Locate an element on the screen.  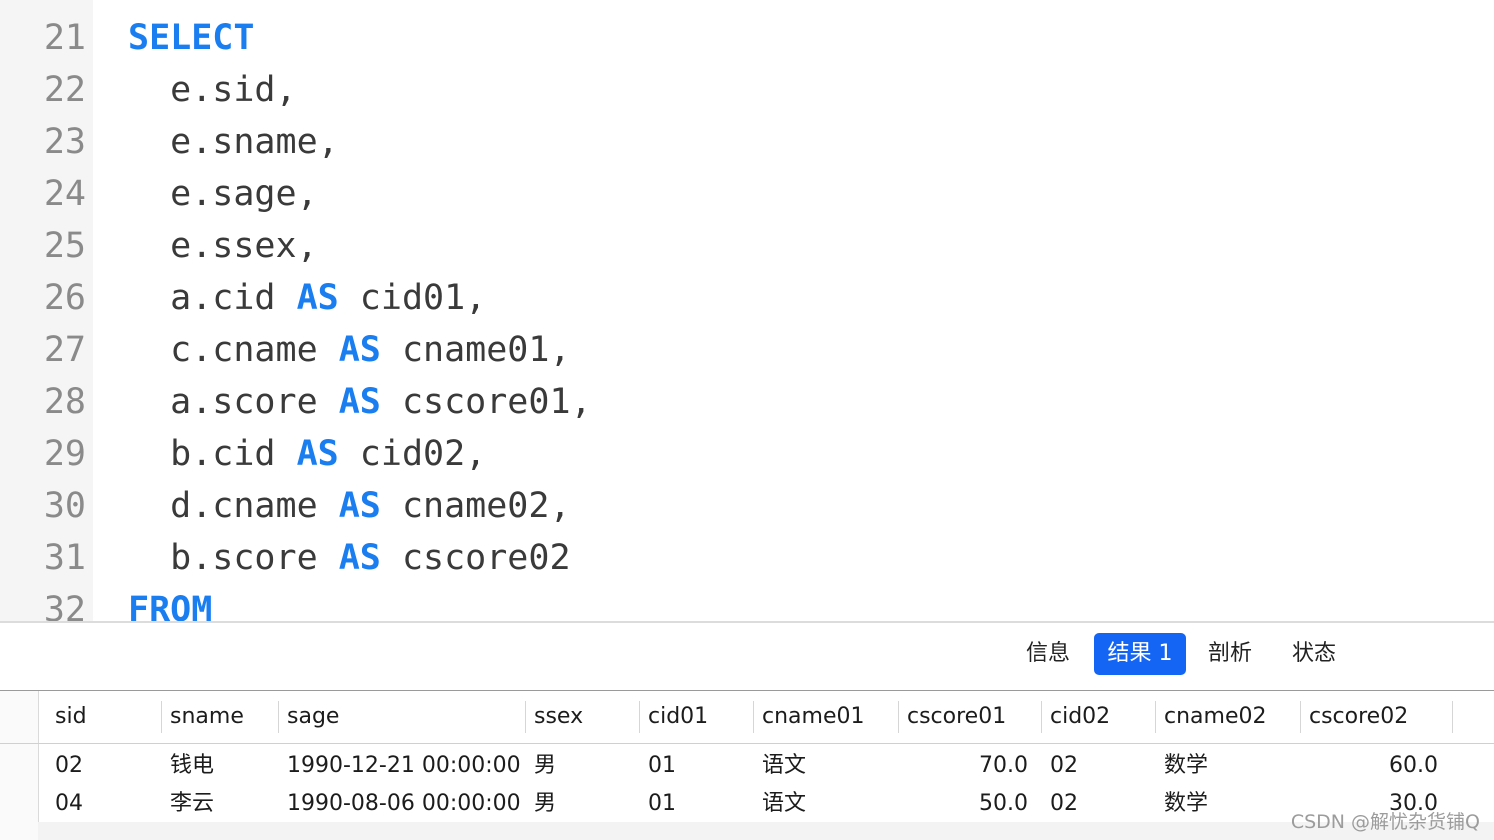
tab-2: 剖析 is located at coordinates (1230, 654).